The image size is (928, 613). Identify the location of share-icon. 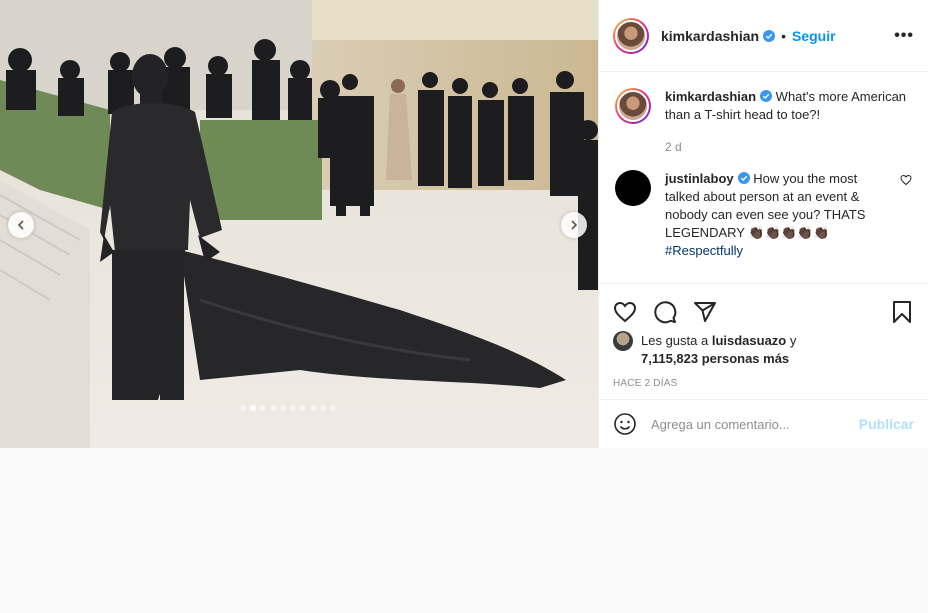
(705, 312).